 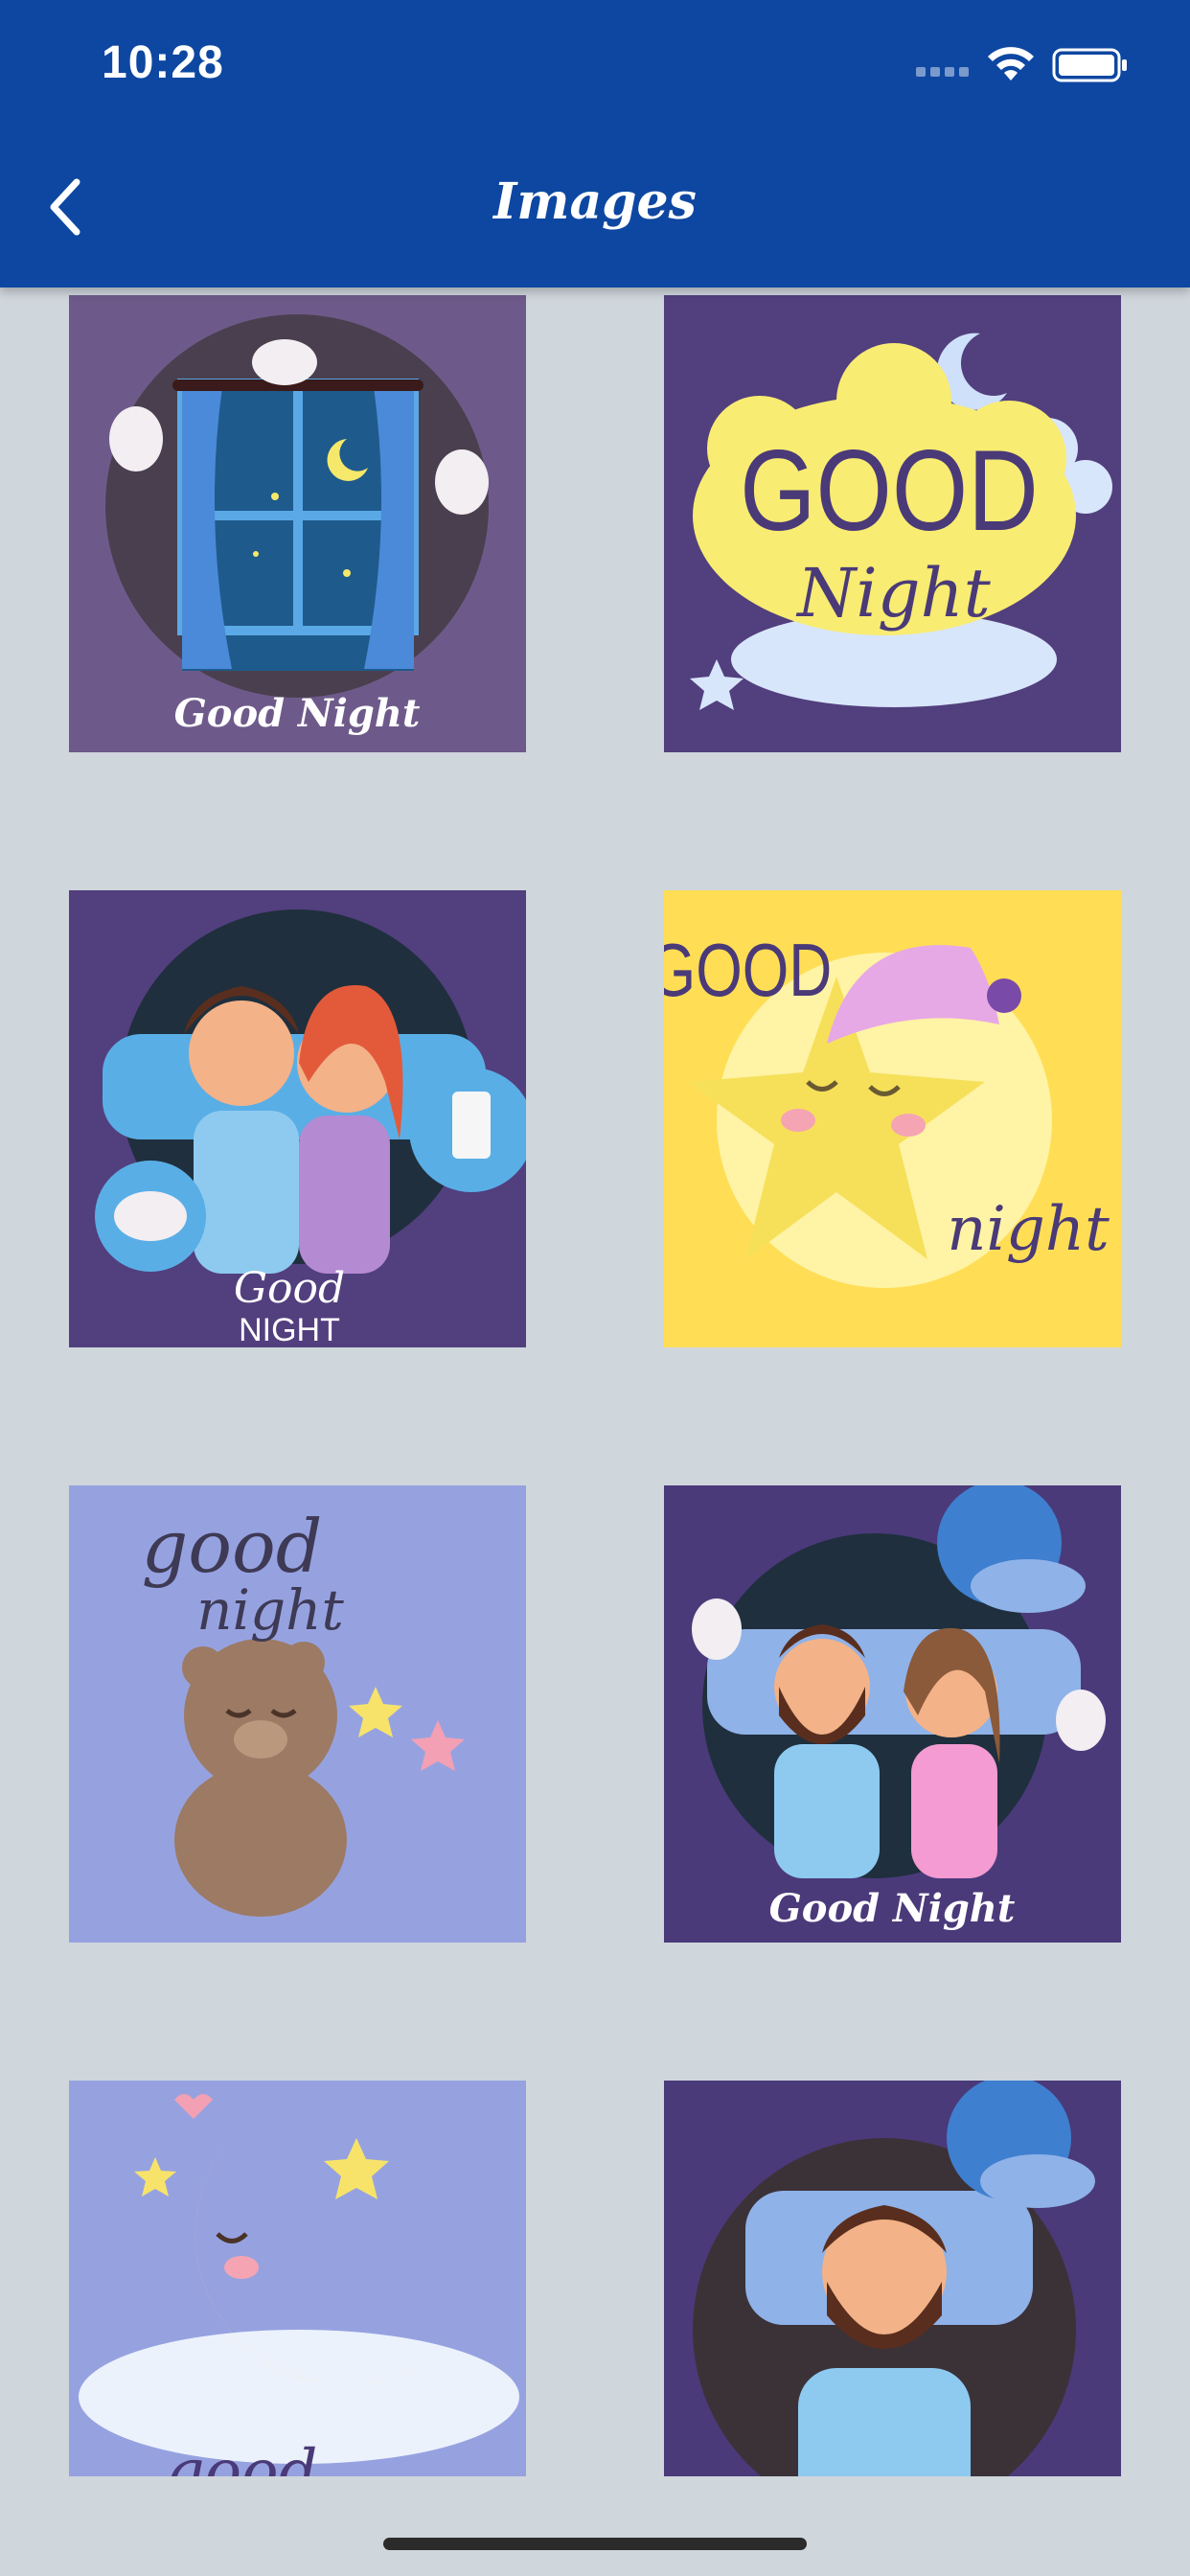 I want to click on good-night-couple-moon-illustration: Good Night, so click(x=893, y=1714).